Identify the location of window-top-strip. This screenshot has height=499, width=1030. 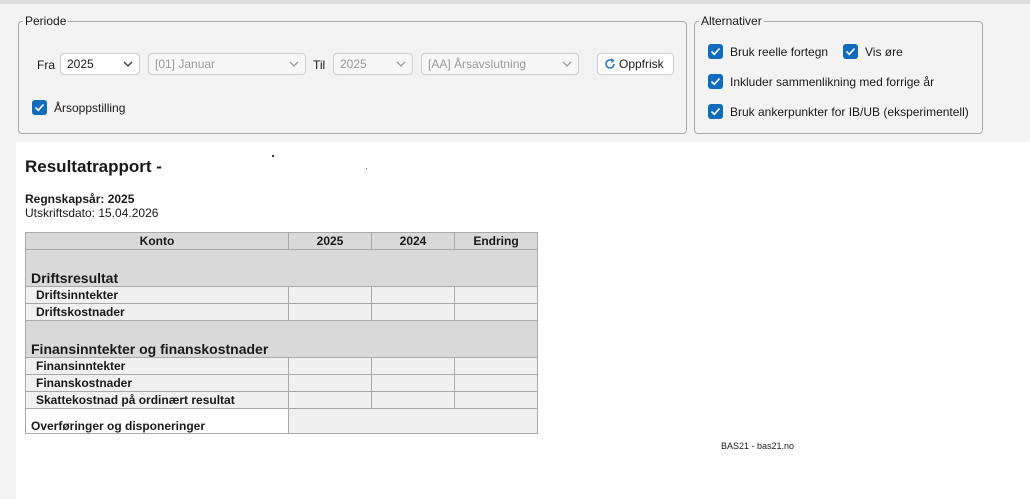
(515, 2).